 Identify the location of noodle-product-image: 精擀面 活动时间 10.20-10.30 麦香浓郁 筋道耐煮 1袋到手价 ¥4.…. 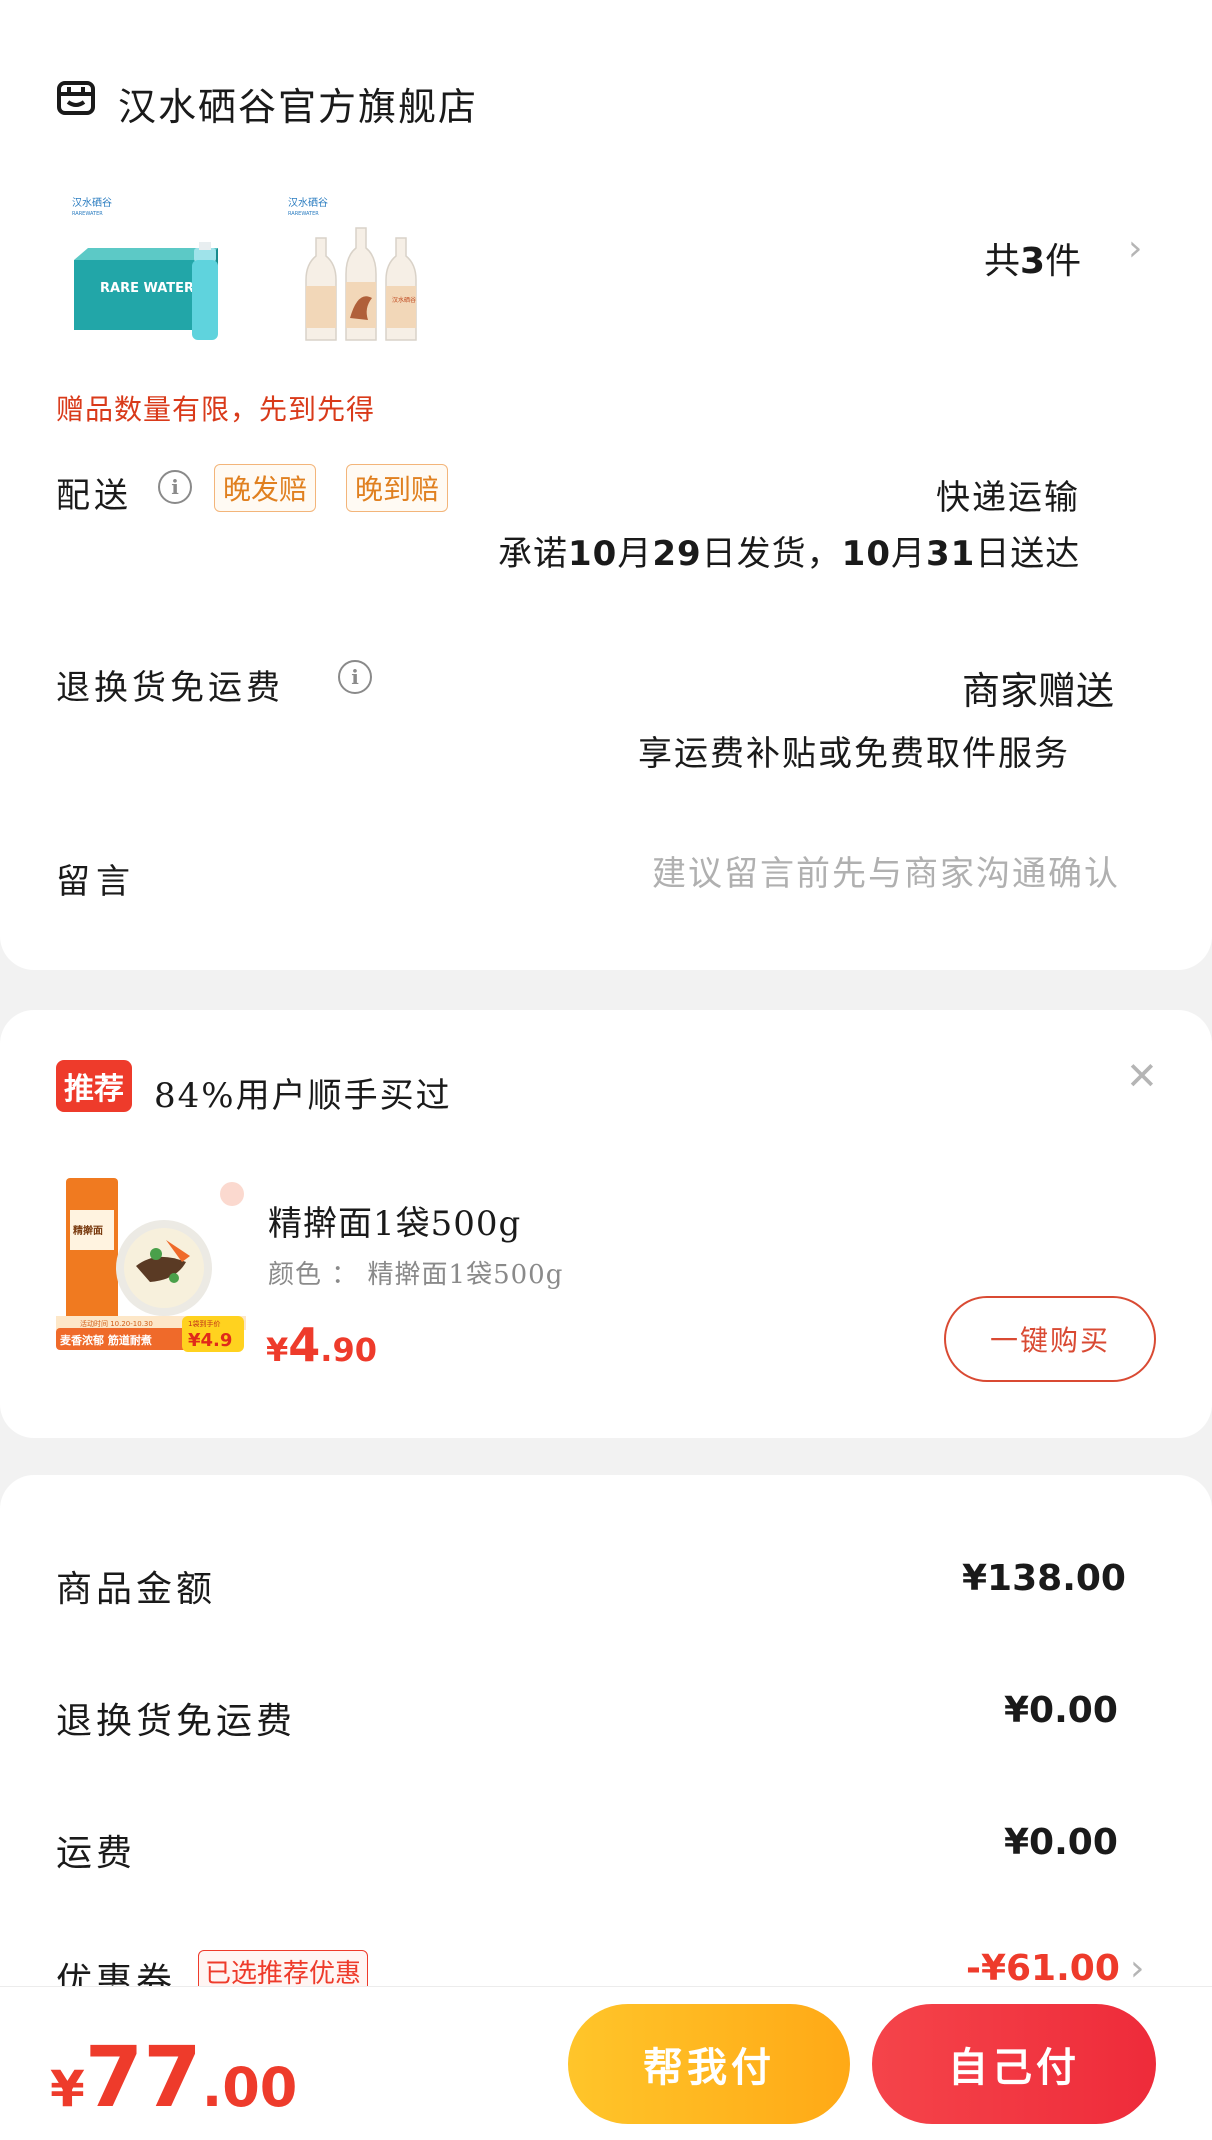
(151, 1265).